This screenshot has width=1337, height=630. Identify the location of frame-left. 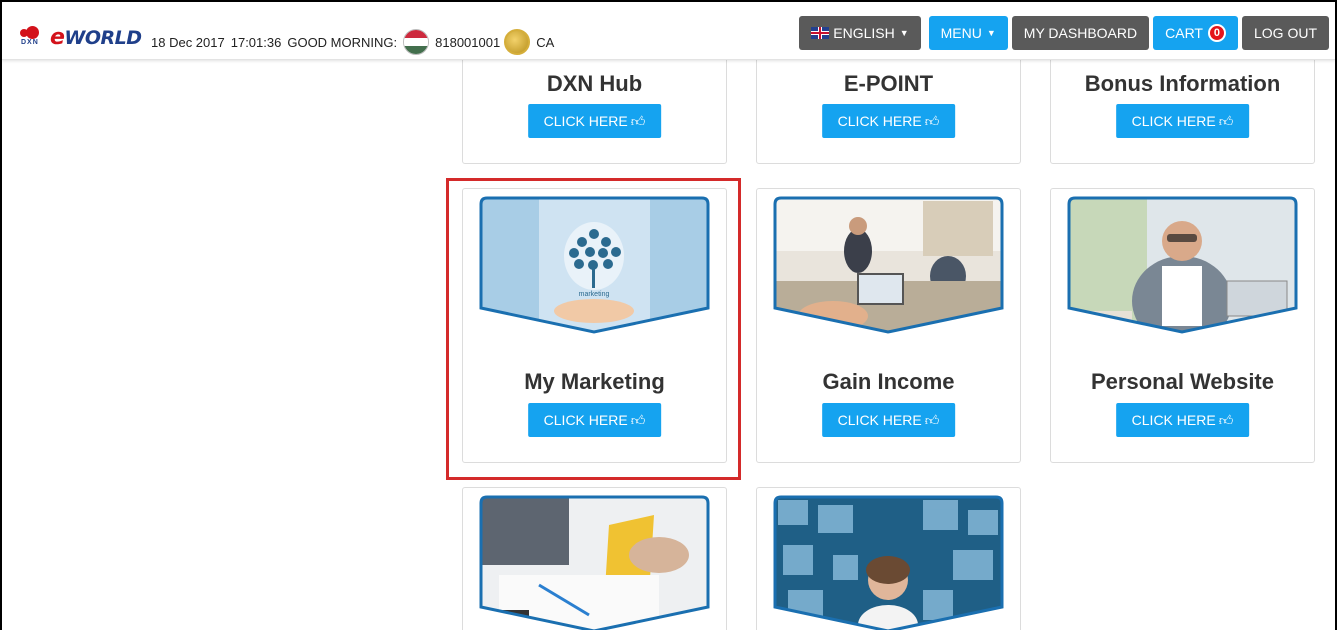
(1, 315).